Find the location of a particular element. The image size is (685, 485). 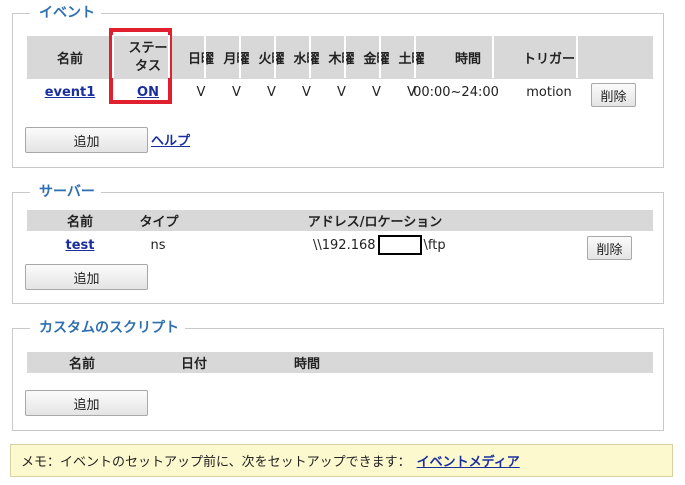

col-server-address: アドレス/ロケーション is located at coordinates (375, 222).